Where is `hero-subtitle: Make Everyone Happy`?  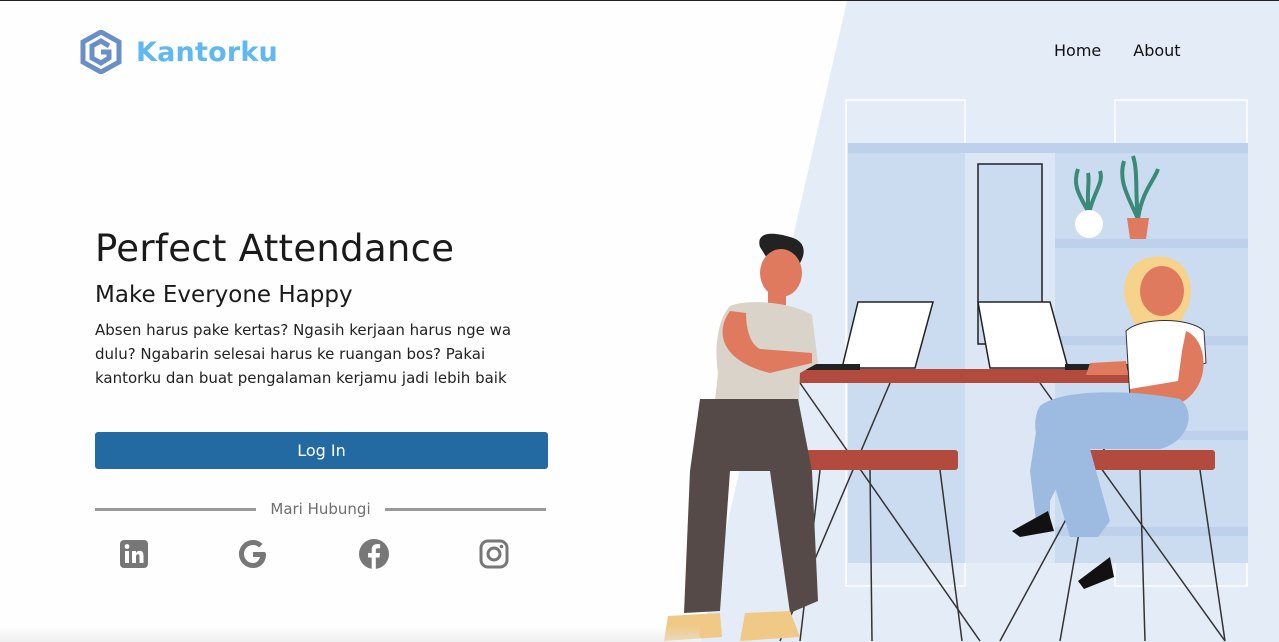
hero-subtitle: Make Everyone Happy is located at coordinates (224, 295).